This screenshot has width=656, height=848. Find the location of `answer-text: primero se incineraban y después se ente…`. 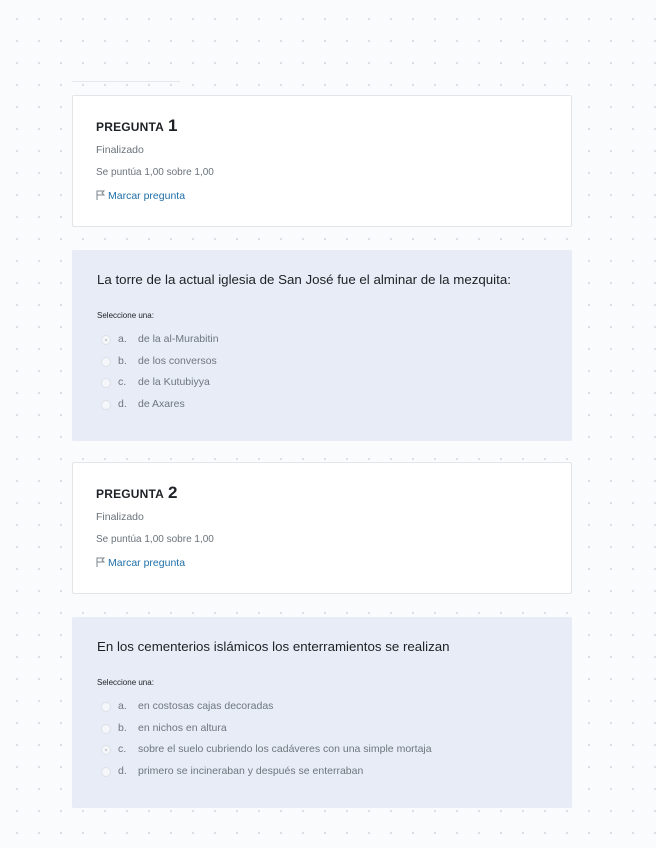

answer-text: primero se incineraban y después se ente… is located at coordinates (251, 771).